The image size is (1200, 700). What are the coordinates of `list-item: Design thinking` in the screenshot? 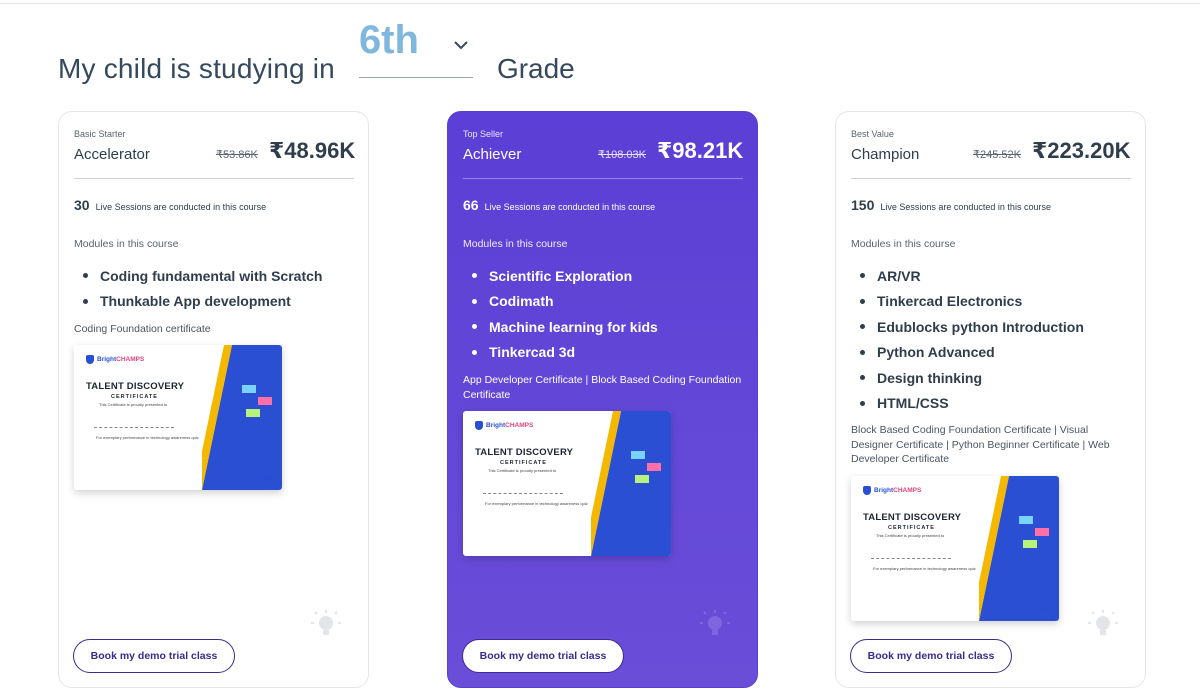 It's located at (972, 378).